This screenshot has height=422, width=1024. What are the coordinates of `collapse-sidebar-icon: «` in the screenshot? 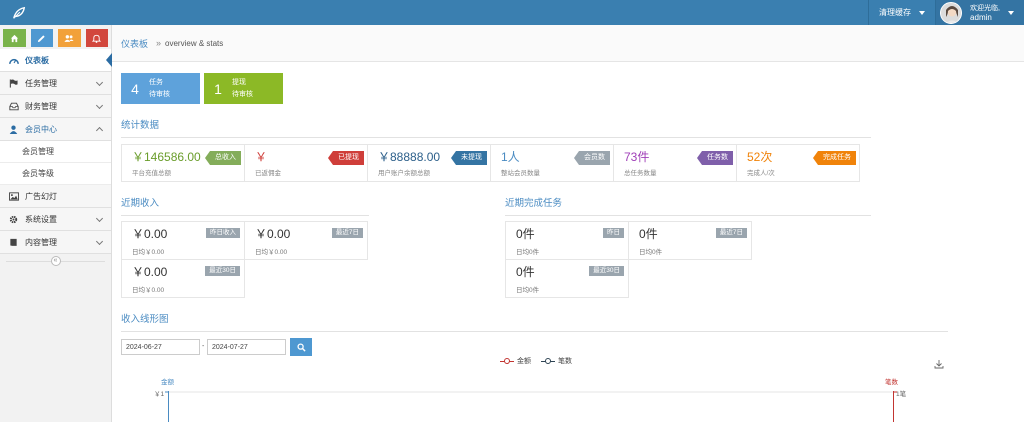 It's located at (55, 261).